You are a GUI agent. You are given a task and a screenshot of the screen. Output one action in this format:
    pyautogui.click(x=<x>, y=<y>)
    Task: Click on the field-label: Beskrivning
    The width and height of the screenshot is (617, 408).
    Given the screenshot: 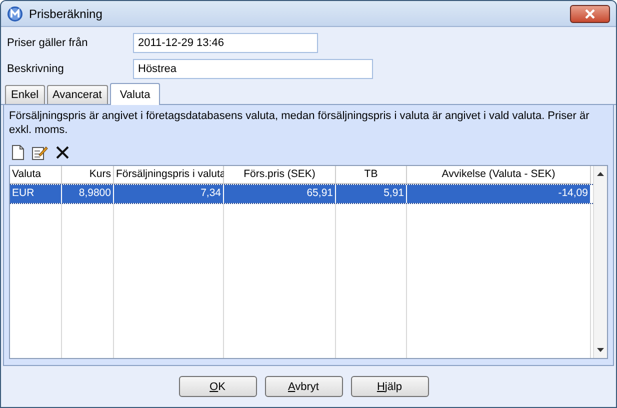 What is the action you would take?
    pyautogui.click(x=36, y=69)
    